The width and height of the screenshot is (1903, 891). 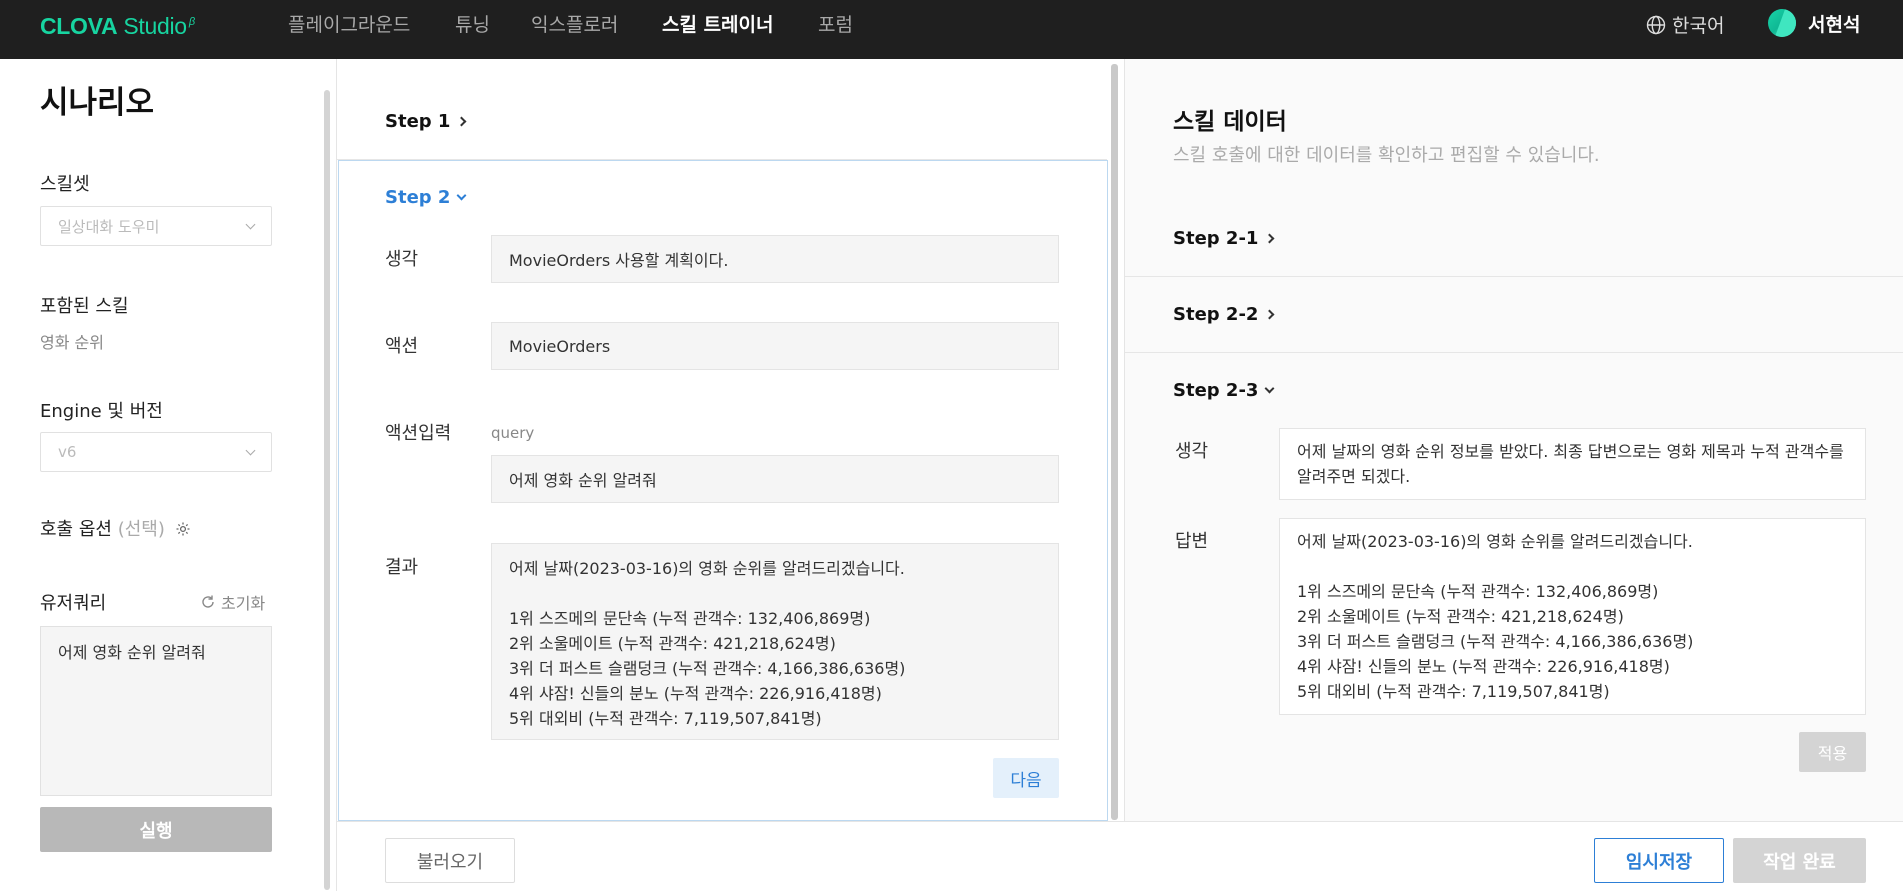 I want to click on nav-forum: 포럼, so click(x=835, y=23).